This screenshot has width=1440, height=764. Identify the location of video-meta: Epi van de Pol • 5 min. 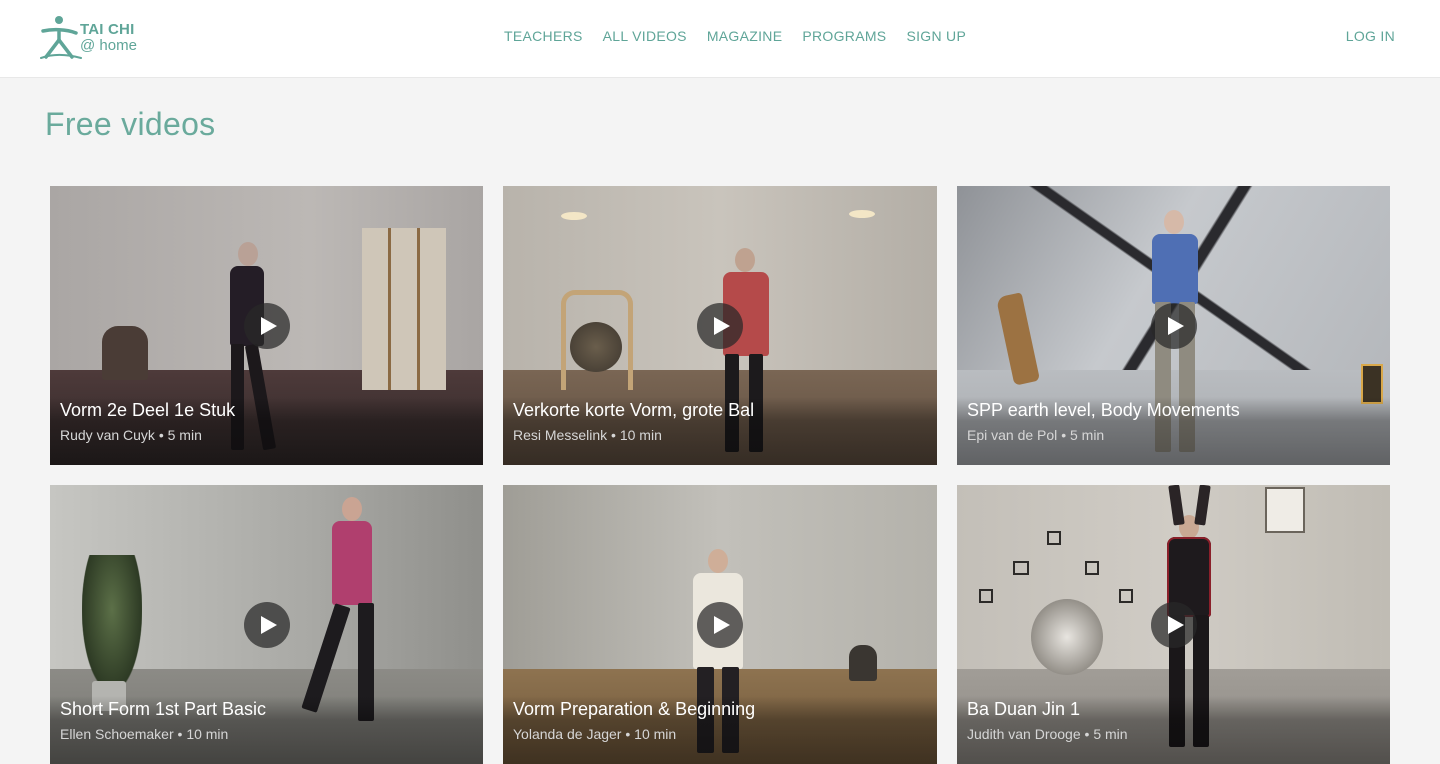
(1035, 435).